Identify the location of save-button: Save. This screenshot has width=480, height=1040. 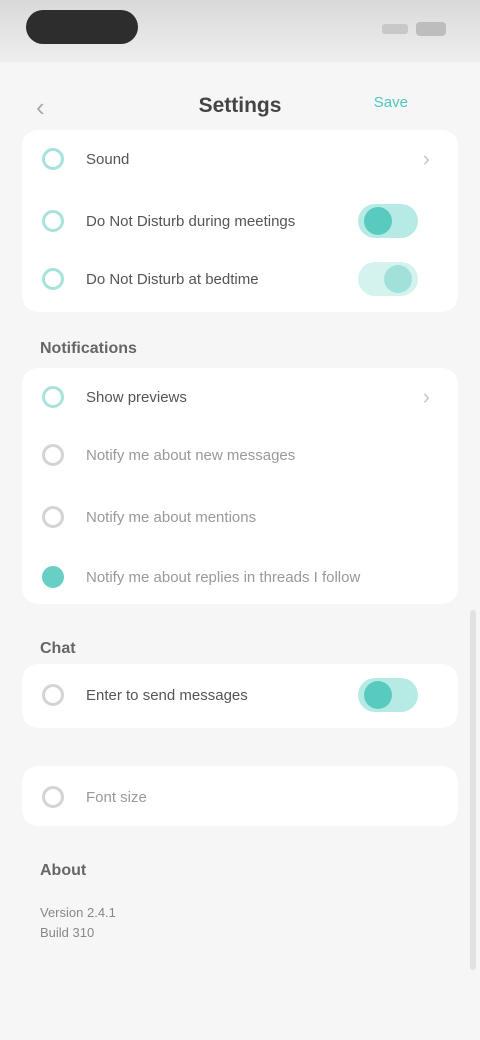
(391, 102).